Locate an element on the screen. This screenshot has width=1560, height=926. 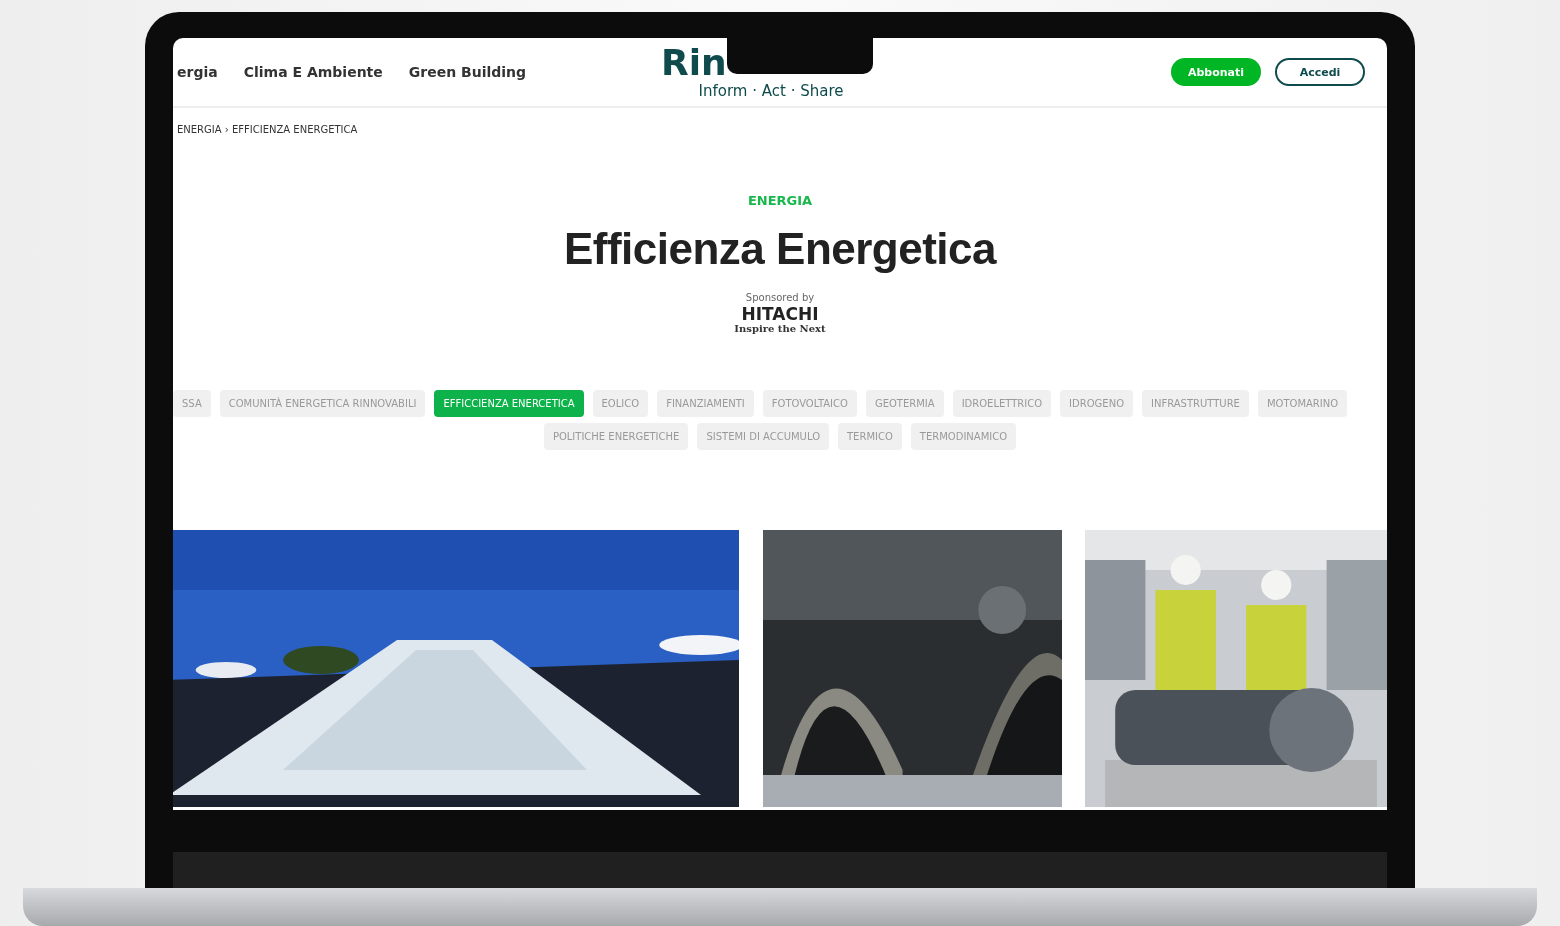
tag-chip: COMUNITÀ ENERGETICA RINNOVABILI is located at coordinates (322, 403).